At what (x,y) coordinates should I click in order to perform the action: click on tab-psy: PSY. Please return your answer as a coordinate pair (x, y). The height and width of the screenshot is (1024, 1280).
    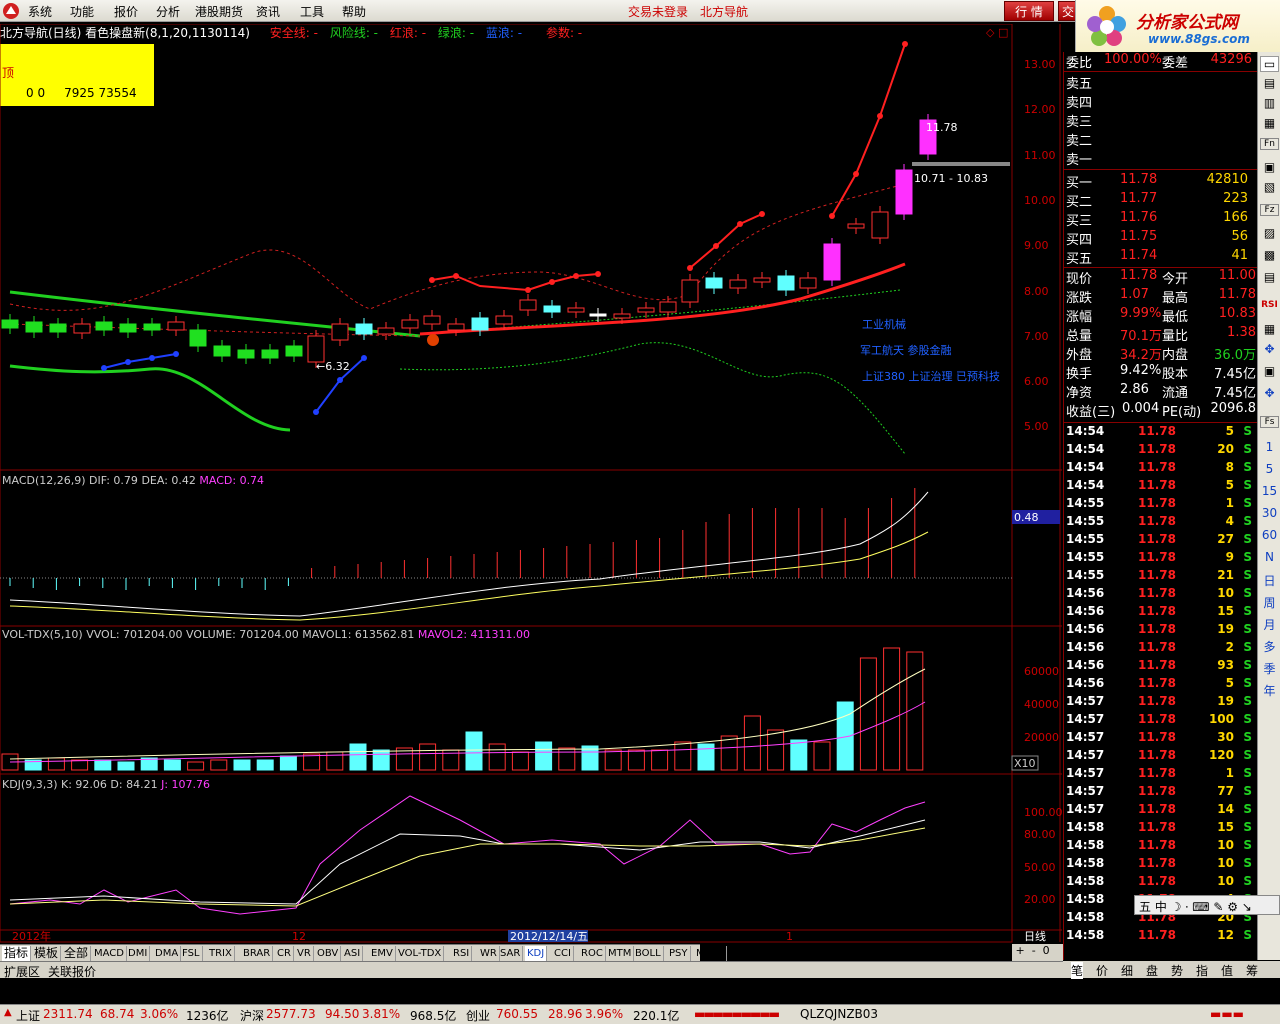
    Looking at the image, I should click on (679, 953).